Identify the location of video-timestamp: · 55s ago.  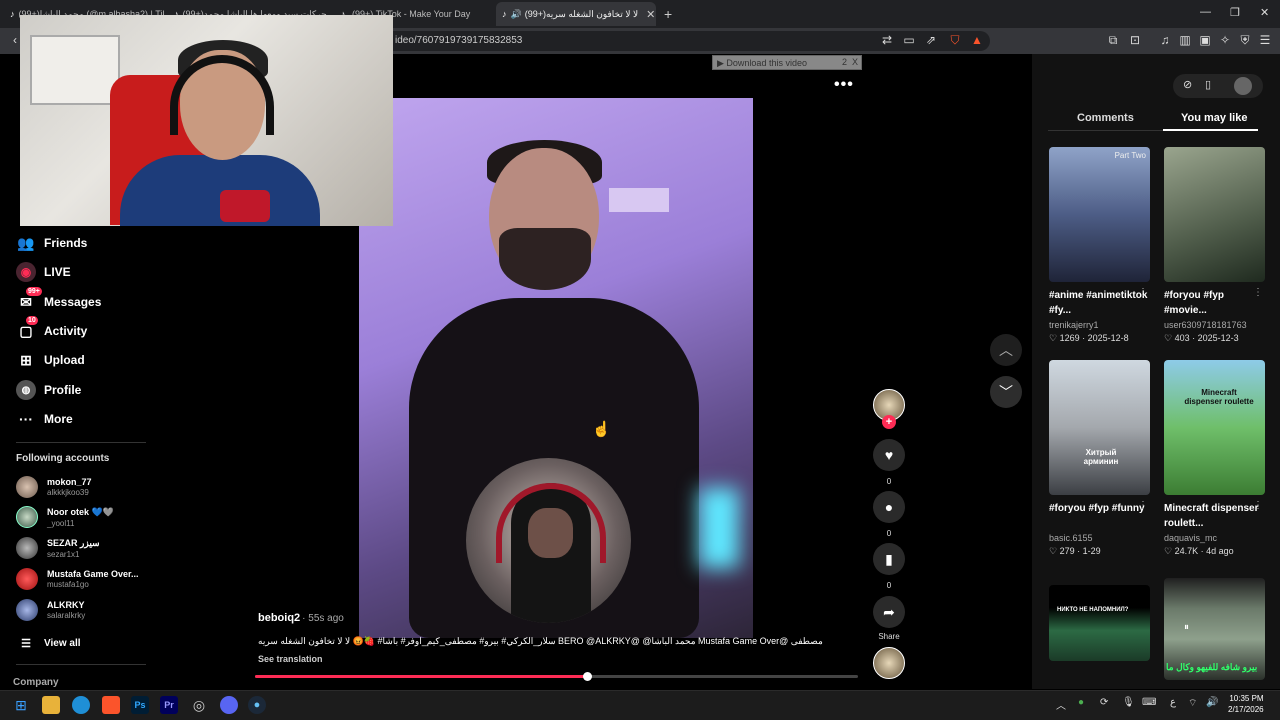
(323, 618).